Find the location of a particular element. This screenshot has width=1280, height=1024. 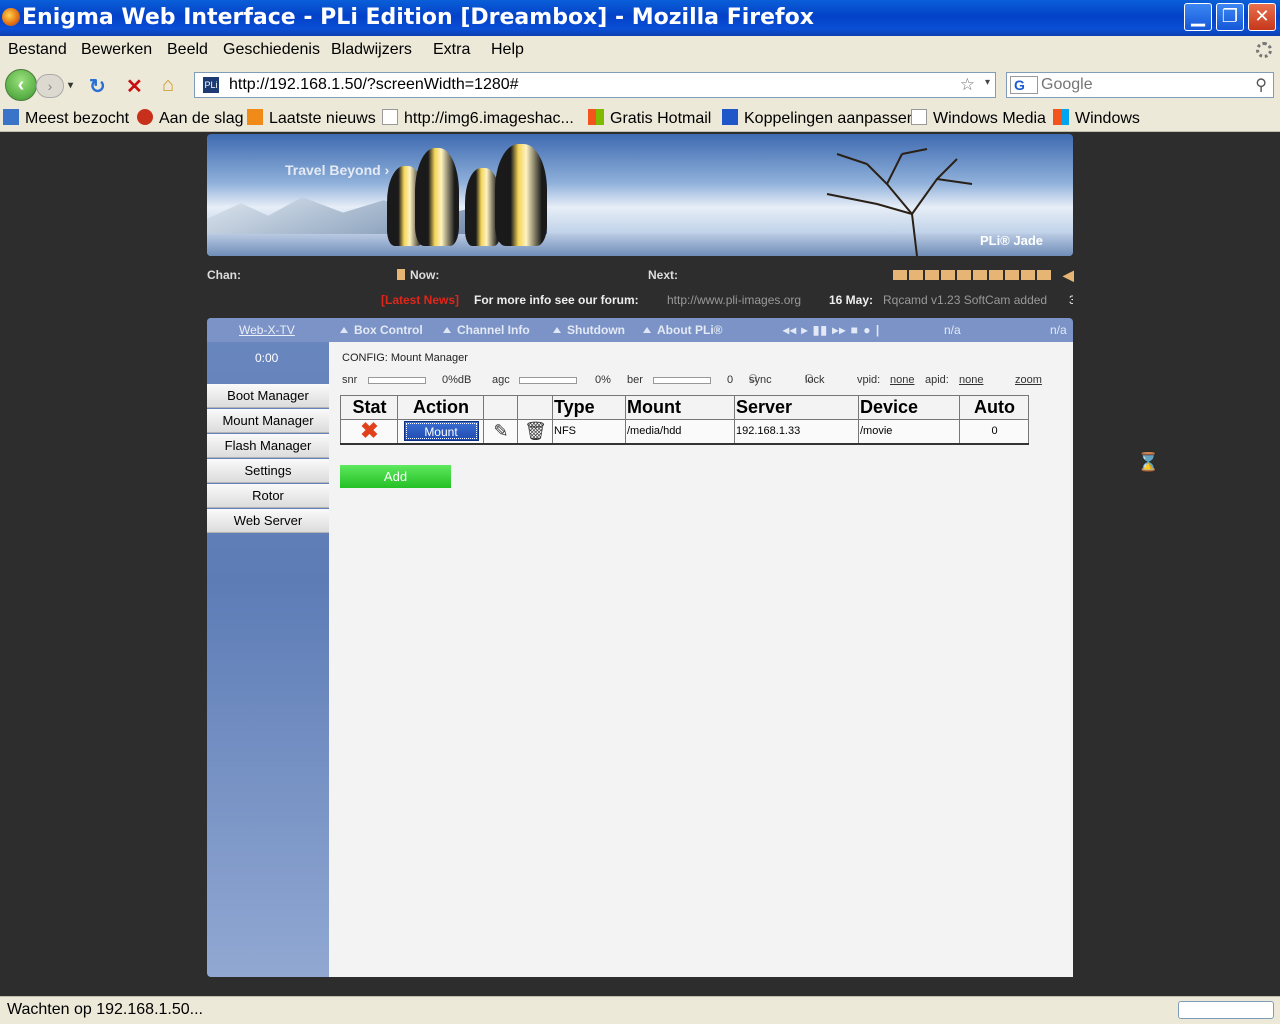

stop-icon: ✕ is located at coordinates (134, 86).